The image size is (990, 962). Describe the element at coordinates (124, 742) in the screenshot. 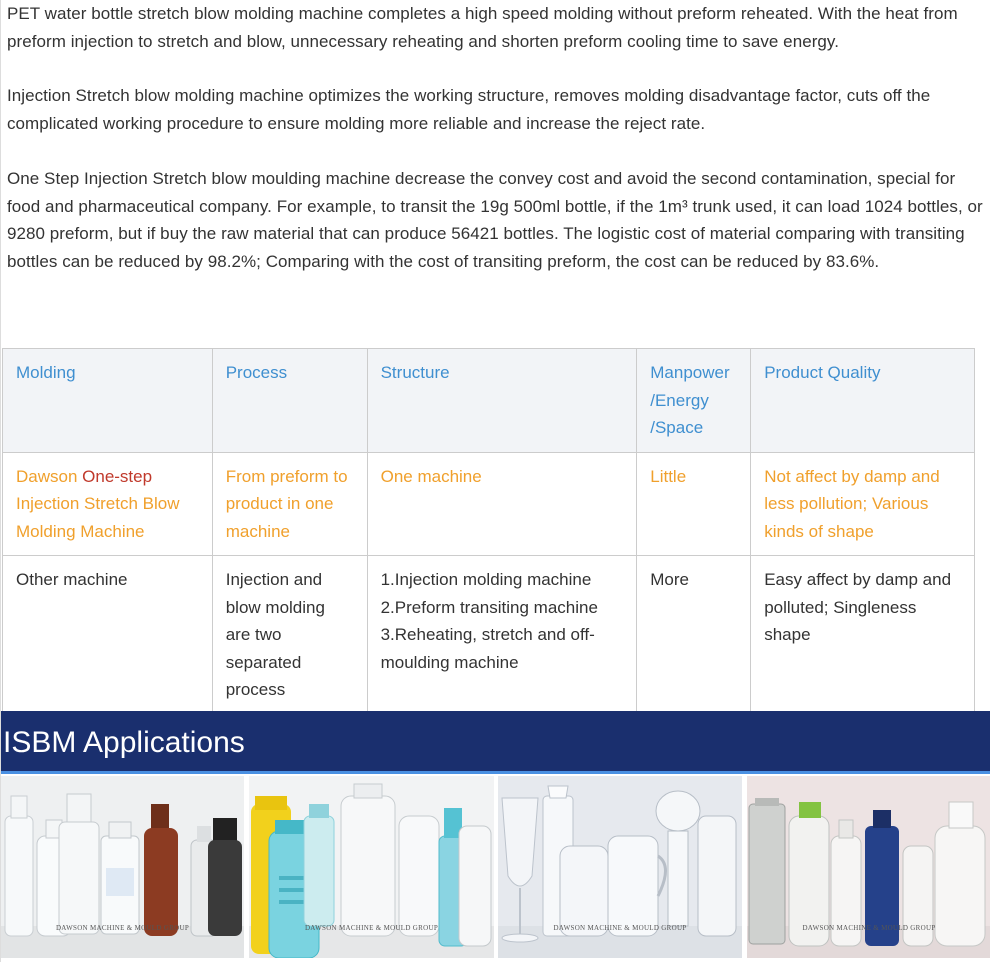

I see `section-title: ISBM Applications` at that location.